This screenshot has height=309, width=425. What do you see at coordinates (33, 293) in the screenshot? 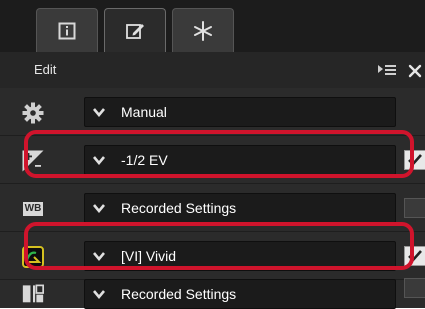
I see `active-d-lighting-icon` at bounding box center [33, 293].